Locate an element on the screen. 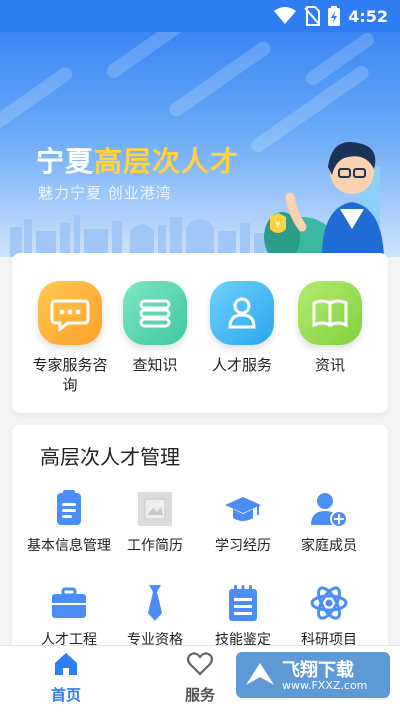  service-talent: 人才服务 is located at coordinates (242, 328).